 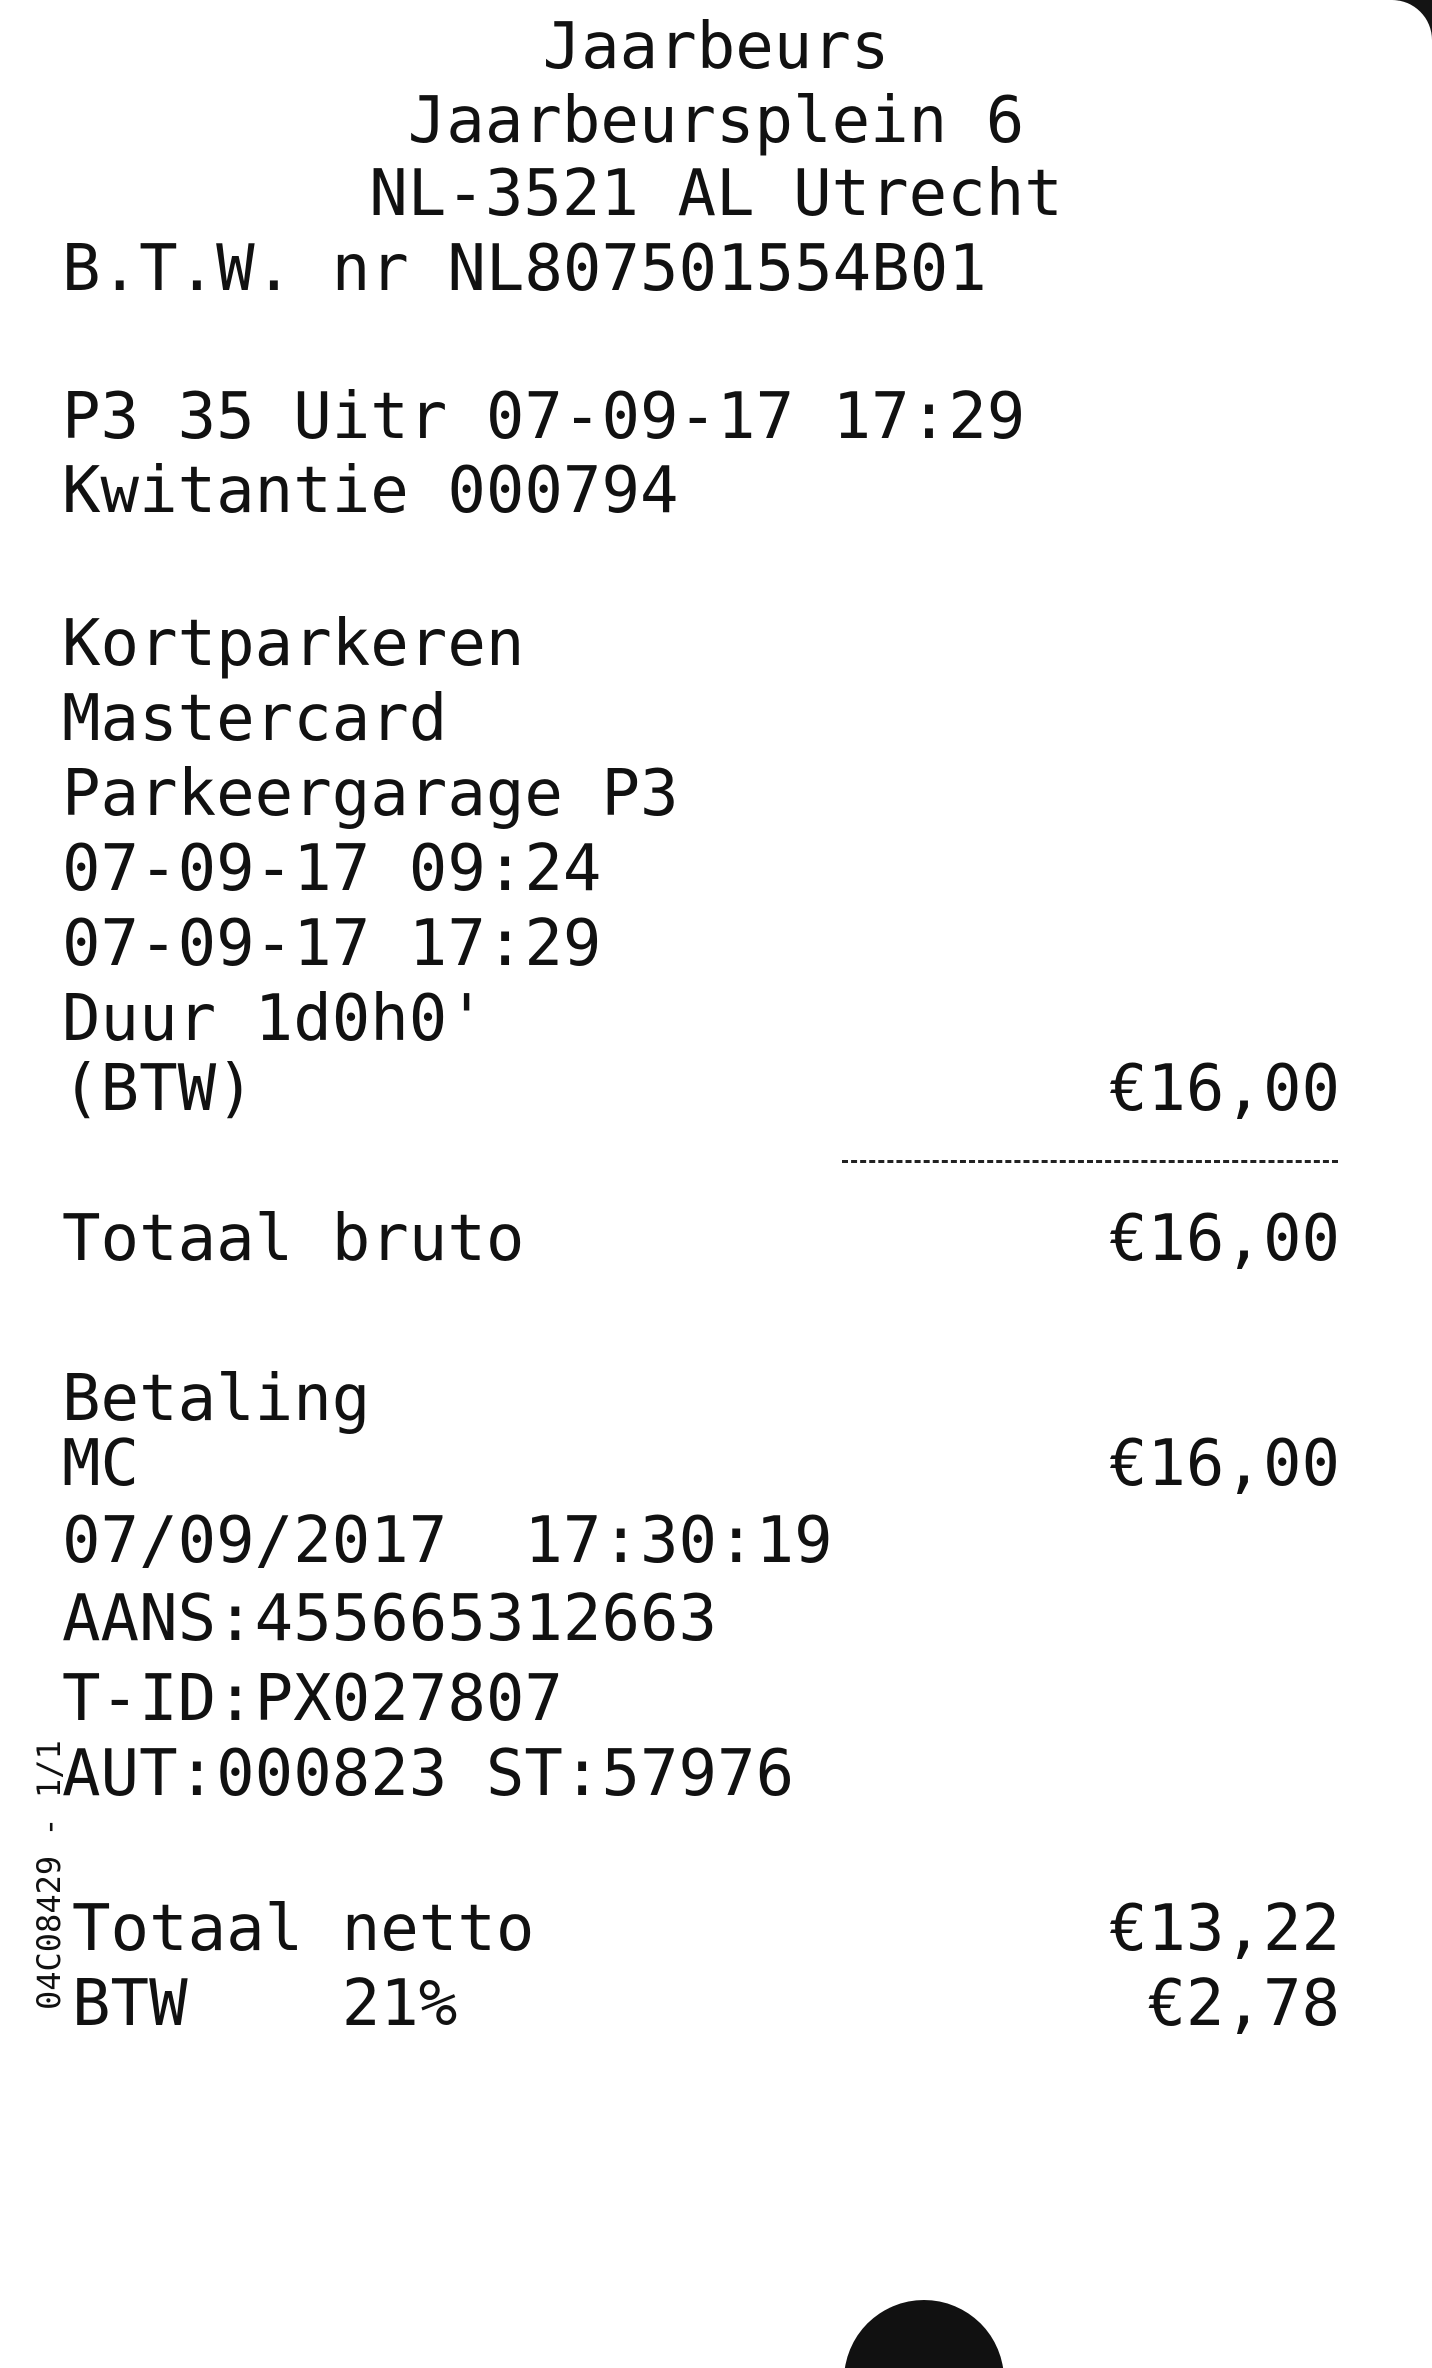 I want to click on gross-total-line: Totaal bruto €16,00, so click(x=716, y=1239).